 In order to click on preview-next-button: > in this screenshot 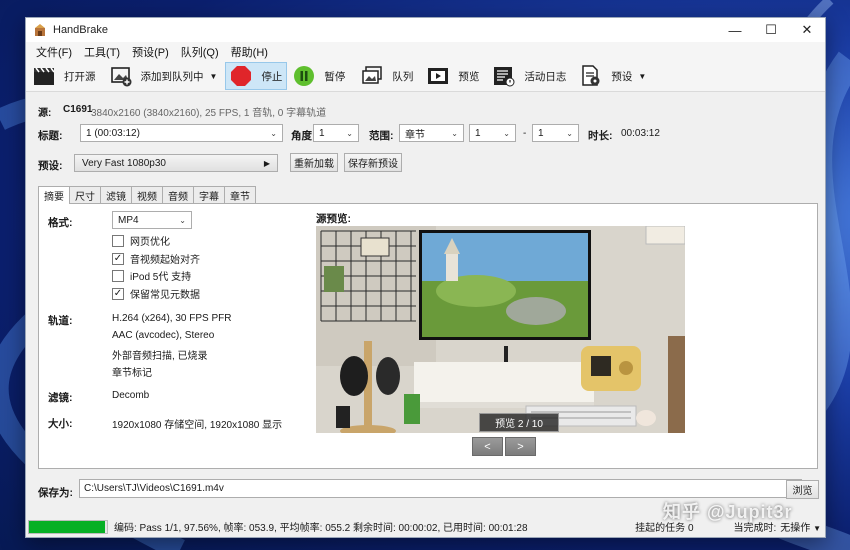, I will do `click(520, 446)`.